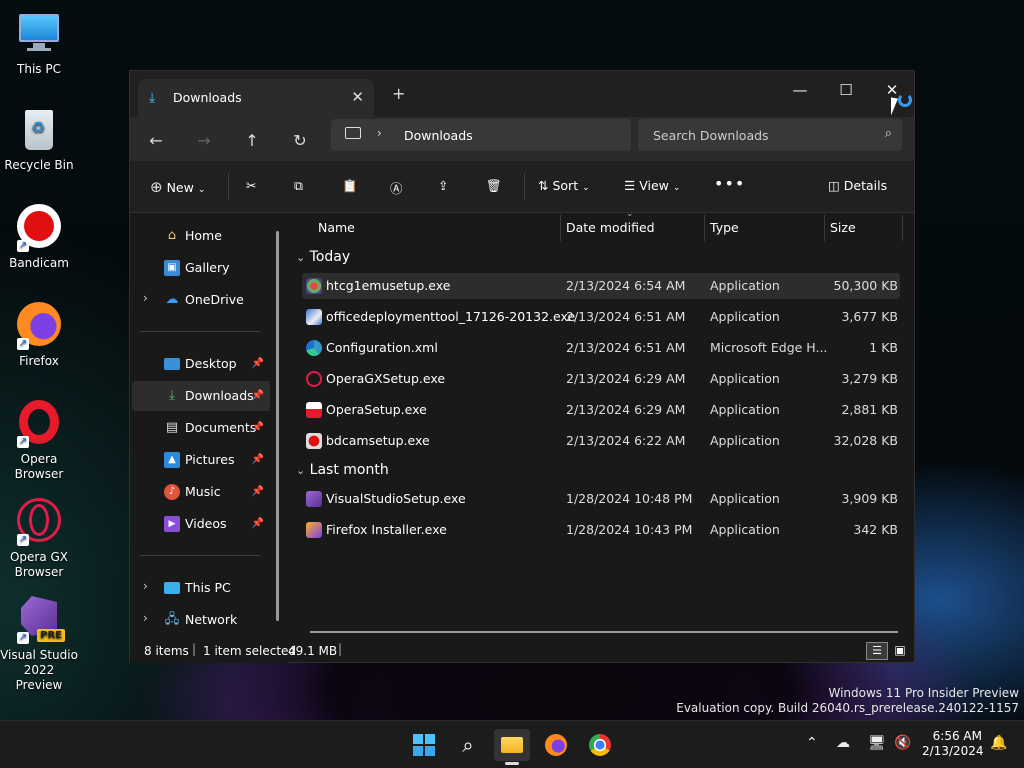 This screenshot has width=1024, height=768. Describe the element at coordinates (877, 743) in the screenshot. I see `network-icon: 🖥` at that location.